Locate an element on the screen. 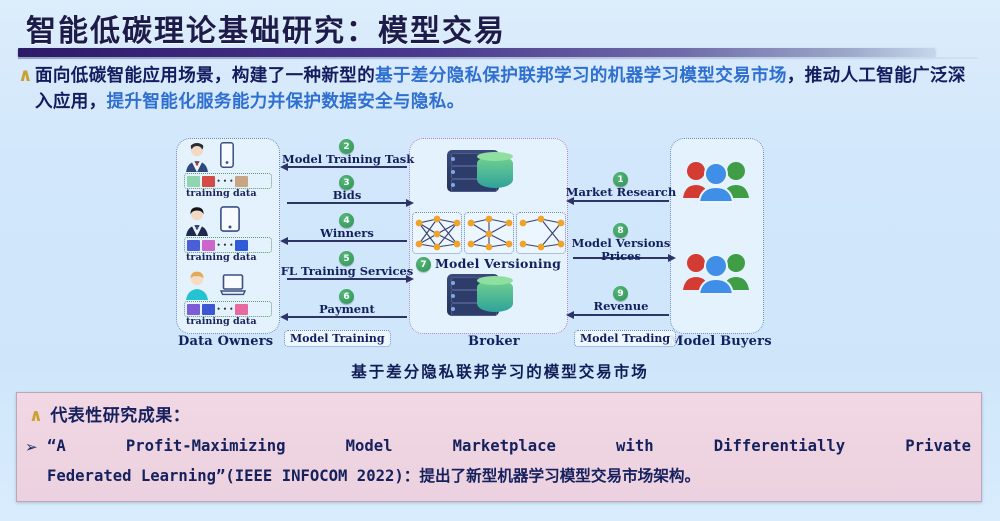  tag-model-trading: Model Trading is located at coordinates (625, 338).